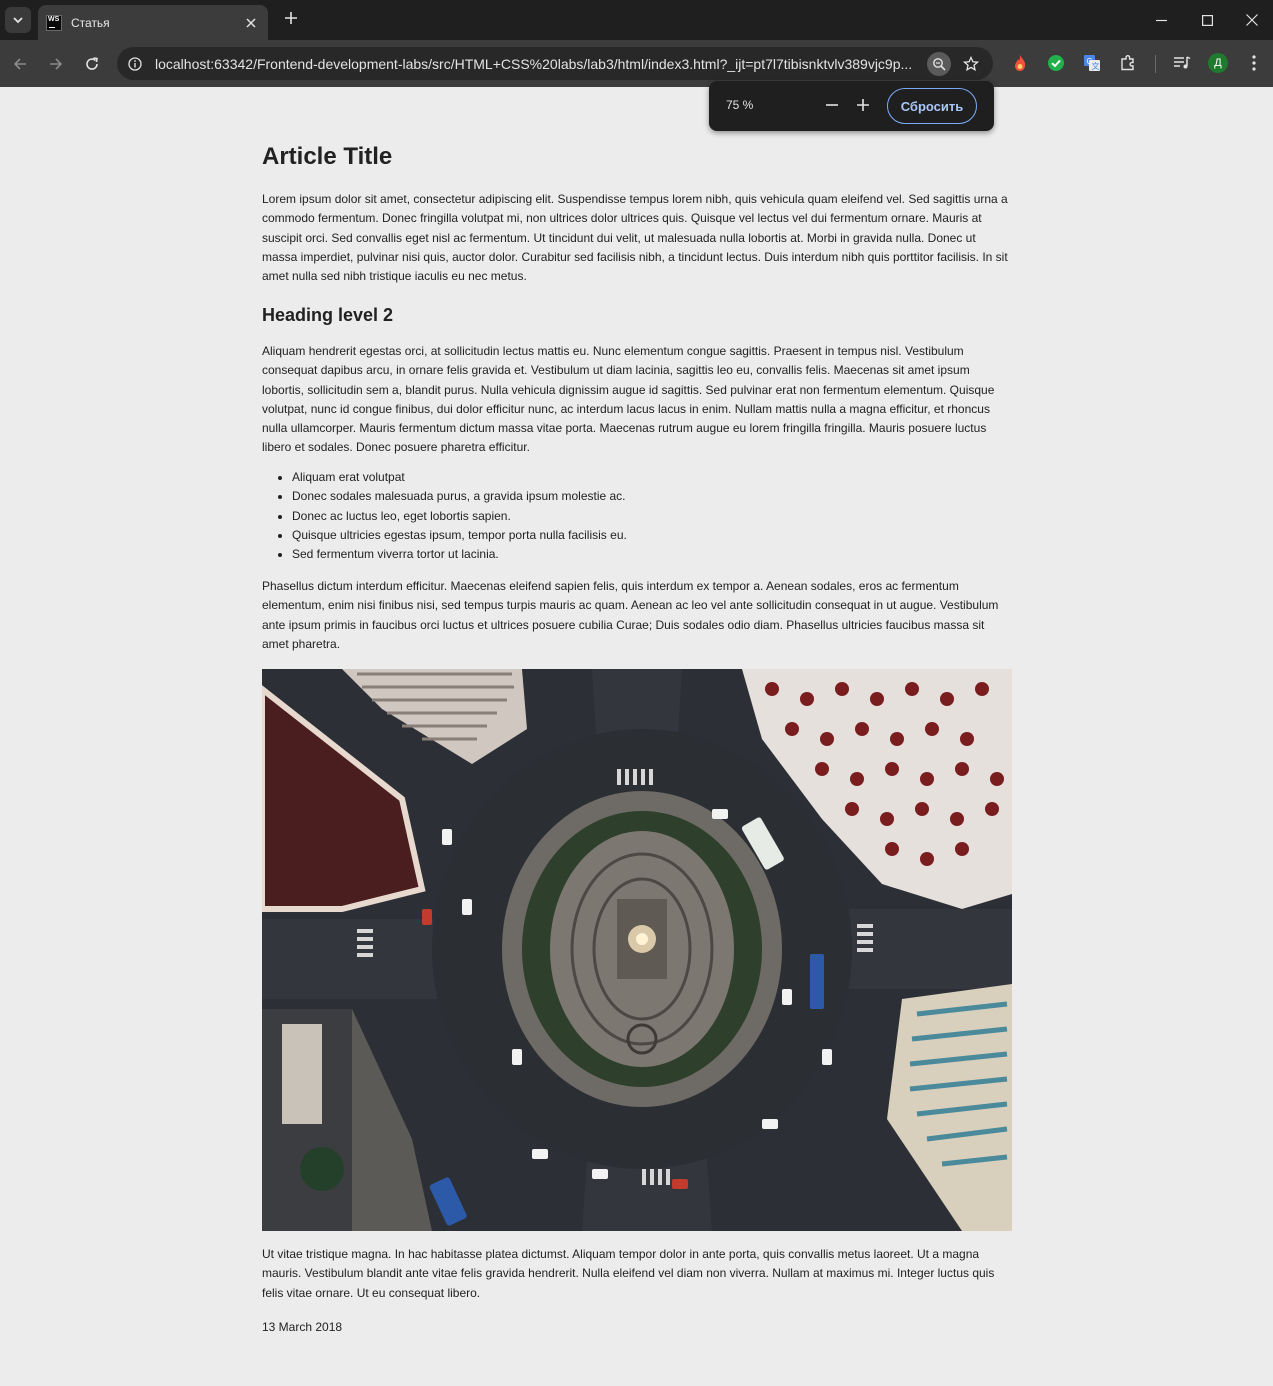 This screenshot has height=1386, width=1273. What do you see at coordinates (153, 22) in the screenshot?
I see `tab-active: WS Статья` at bounding box center [153, 22].